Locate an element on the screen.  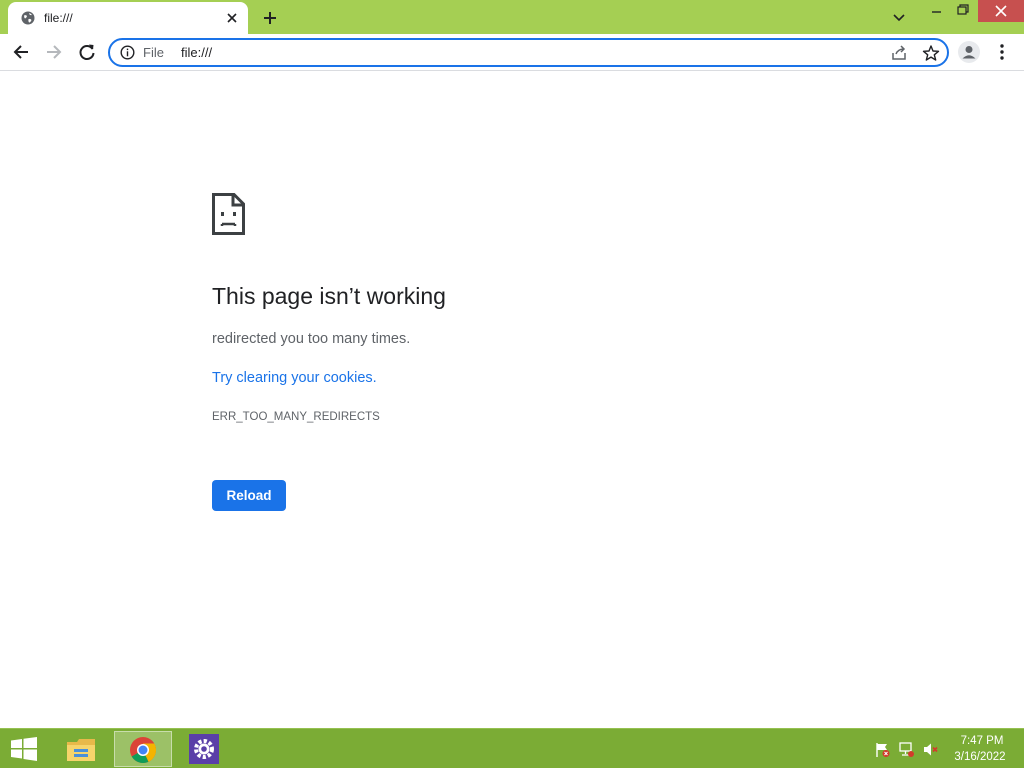
new-tab-icon is located at coordinates (270, 18).